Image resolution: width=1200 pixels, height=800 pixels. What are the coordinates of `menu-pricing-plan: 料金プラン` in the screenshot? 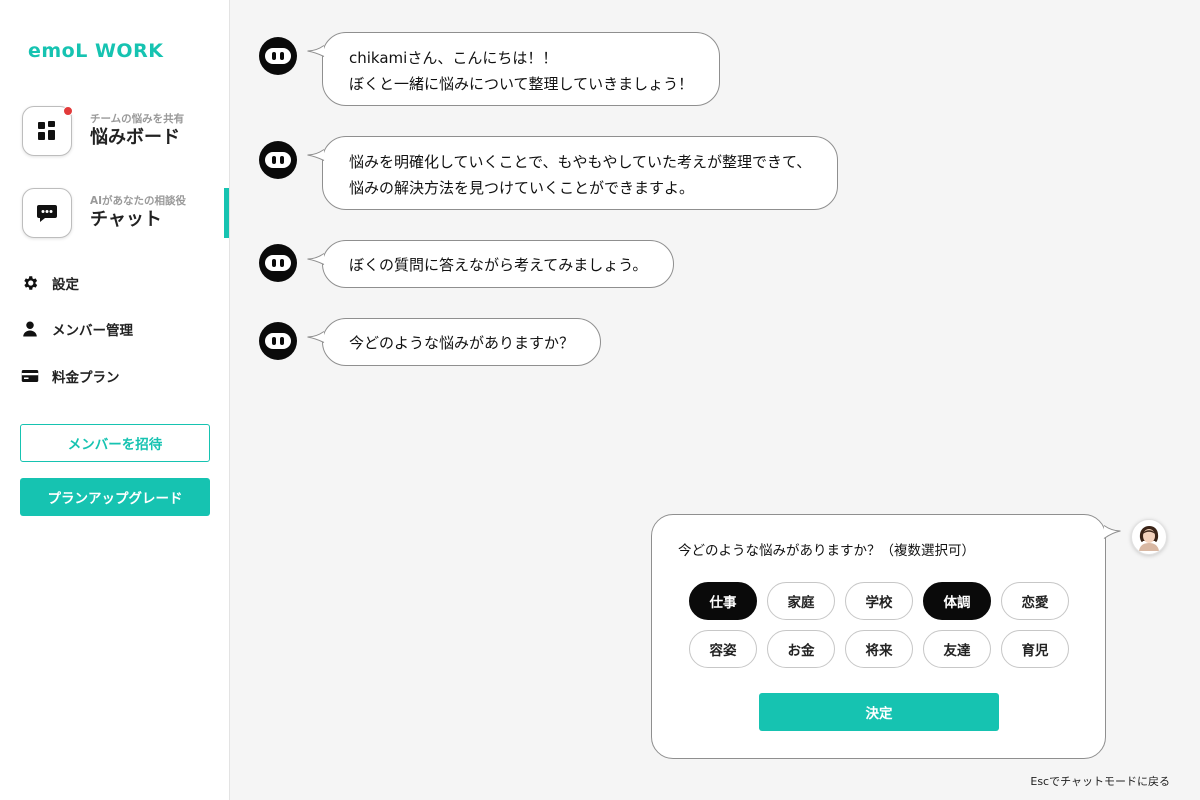 It's located at (70, 376).